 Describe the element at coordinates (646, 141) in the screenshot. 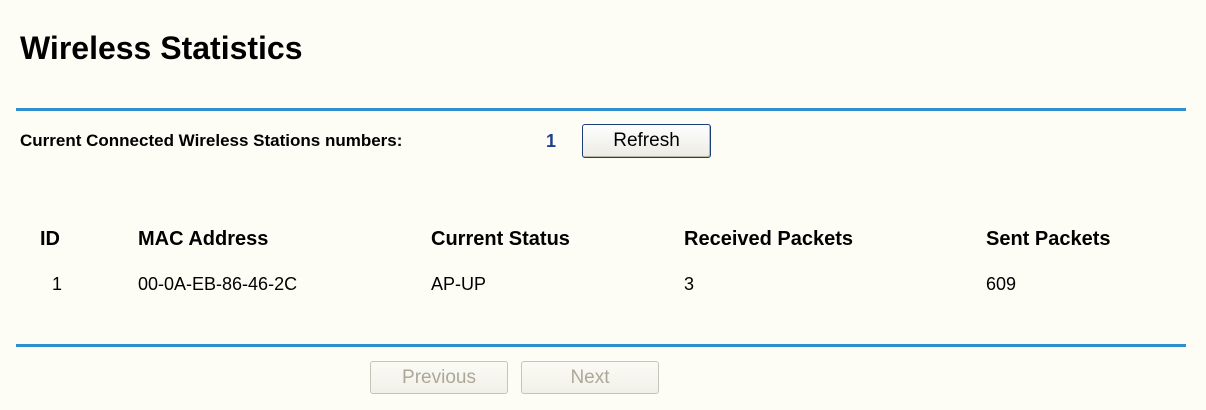

I see `refresh-button: Refresh` at that location.